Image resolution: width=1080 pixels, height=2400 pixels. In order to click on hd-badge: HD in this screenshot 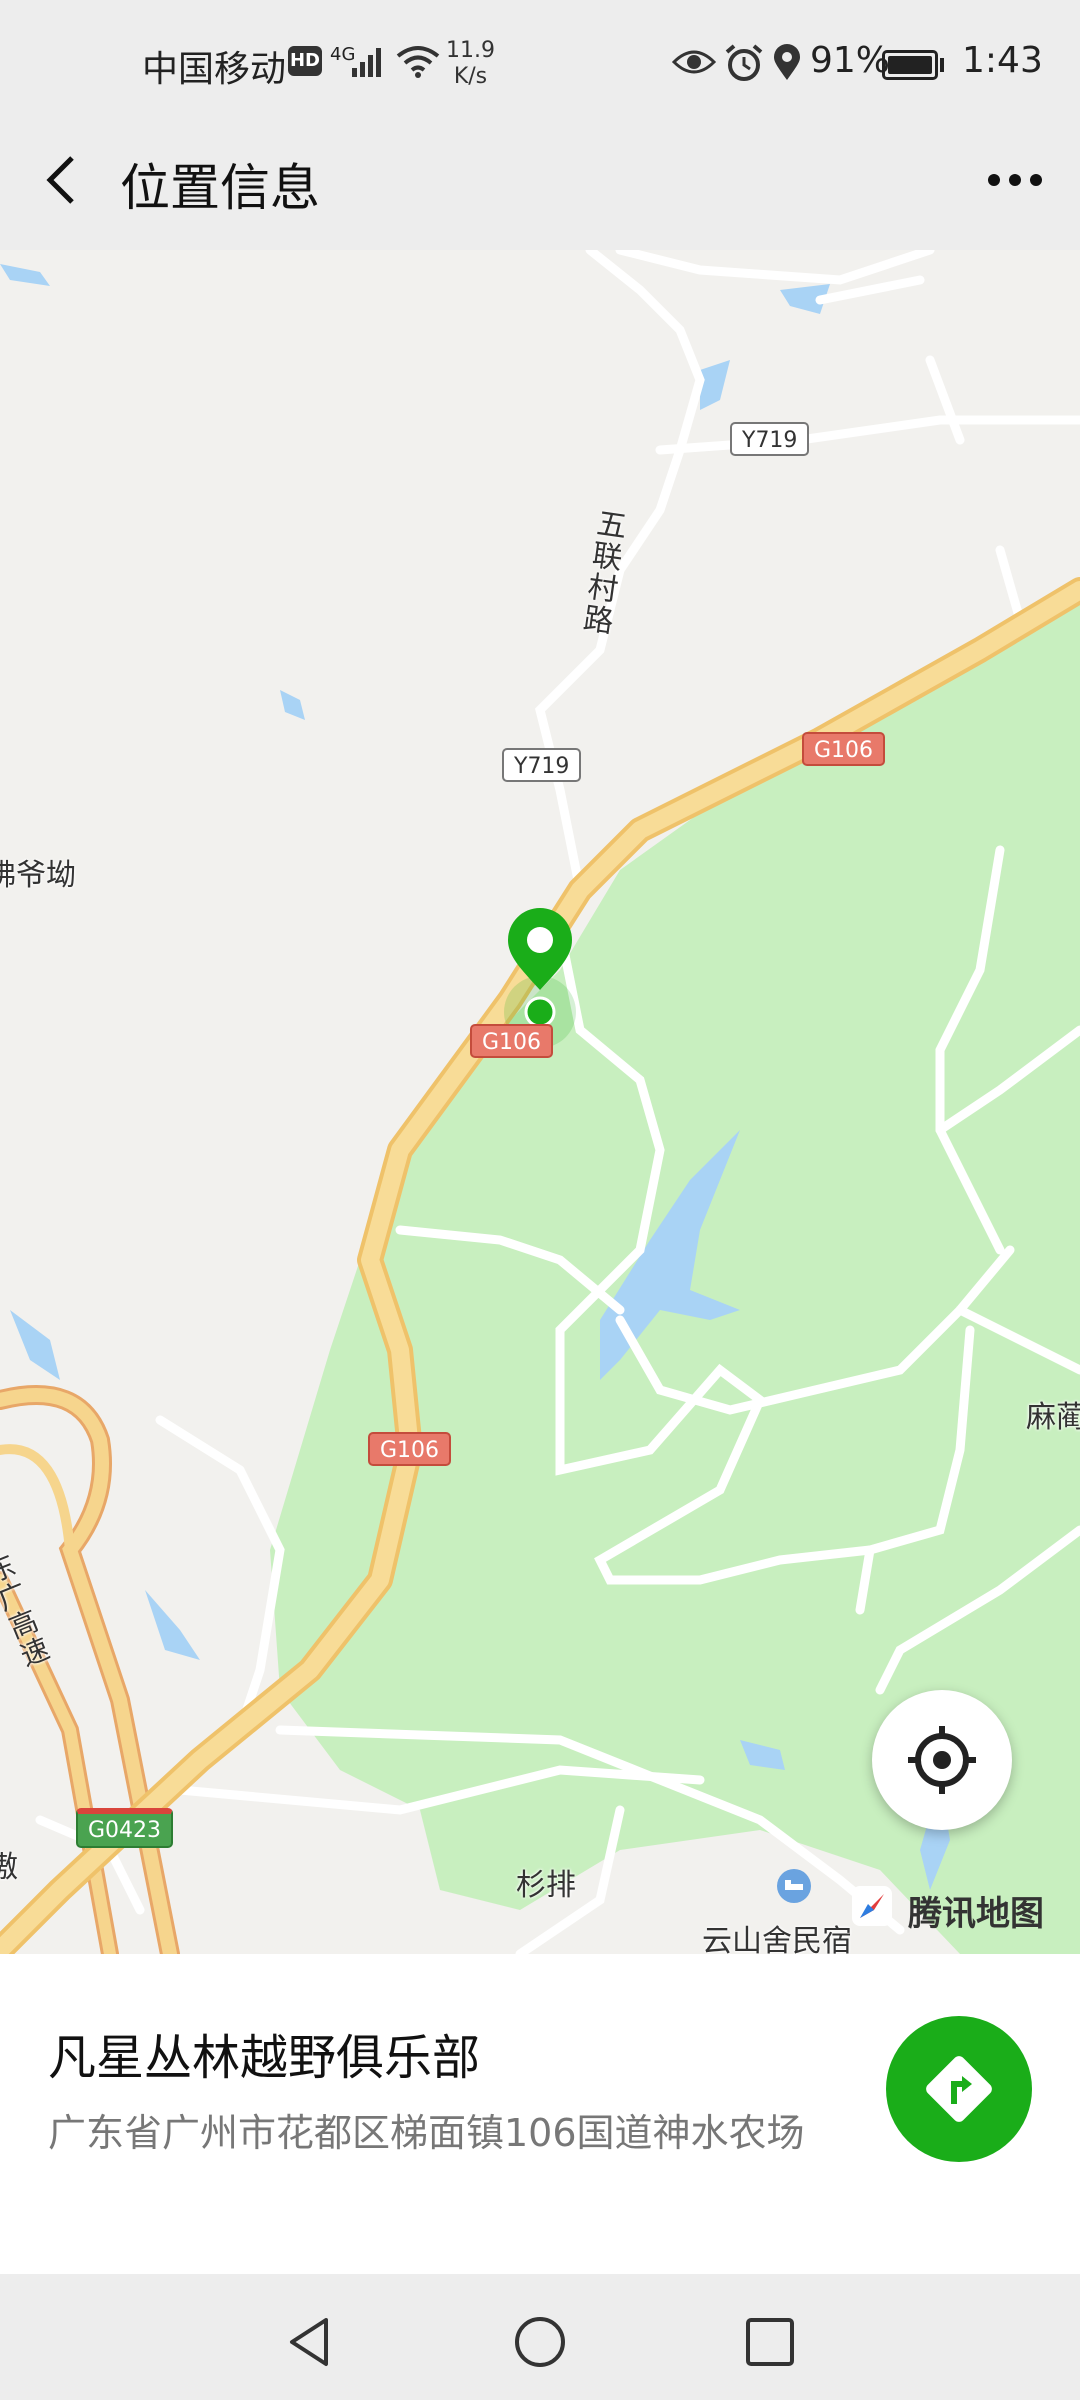, I will do `click(305, 61)`.